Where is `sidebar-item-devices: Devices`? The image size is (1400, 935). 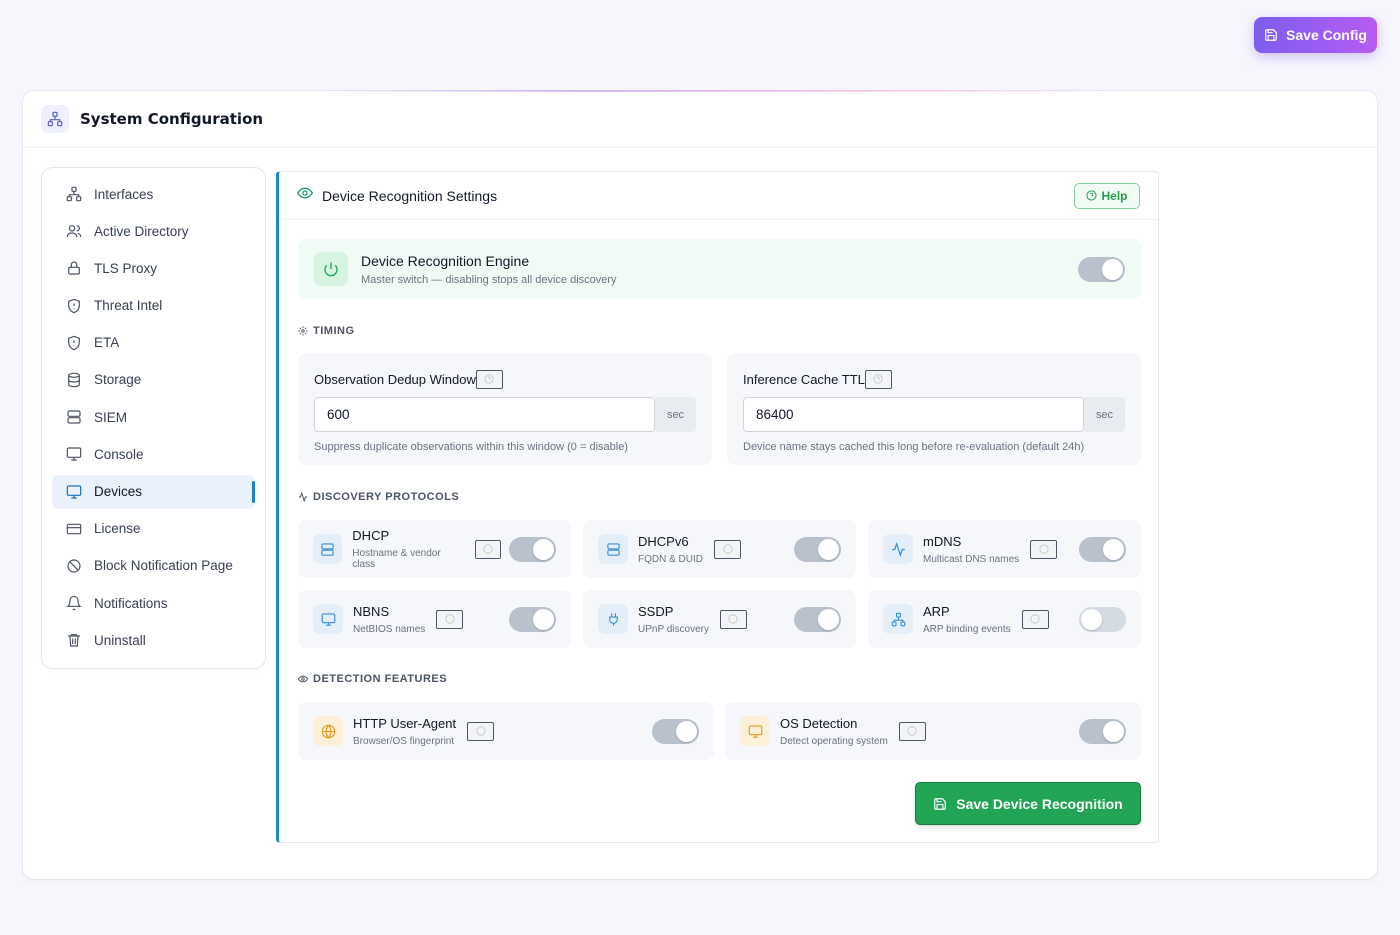
sidebar-item-devices: Devices is located at coordinates (153, 491).